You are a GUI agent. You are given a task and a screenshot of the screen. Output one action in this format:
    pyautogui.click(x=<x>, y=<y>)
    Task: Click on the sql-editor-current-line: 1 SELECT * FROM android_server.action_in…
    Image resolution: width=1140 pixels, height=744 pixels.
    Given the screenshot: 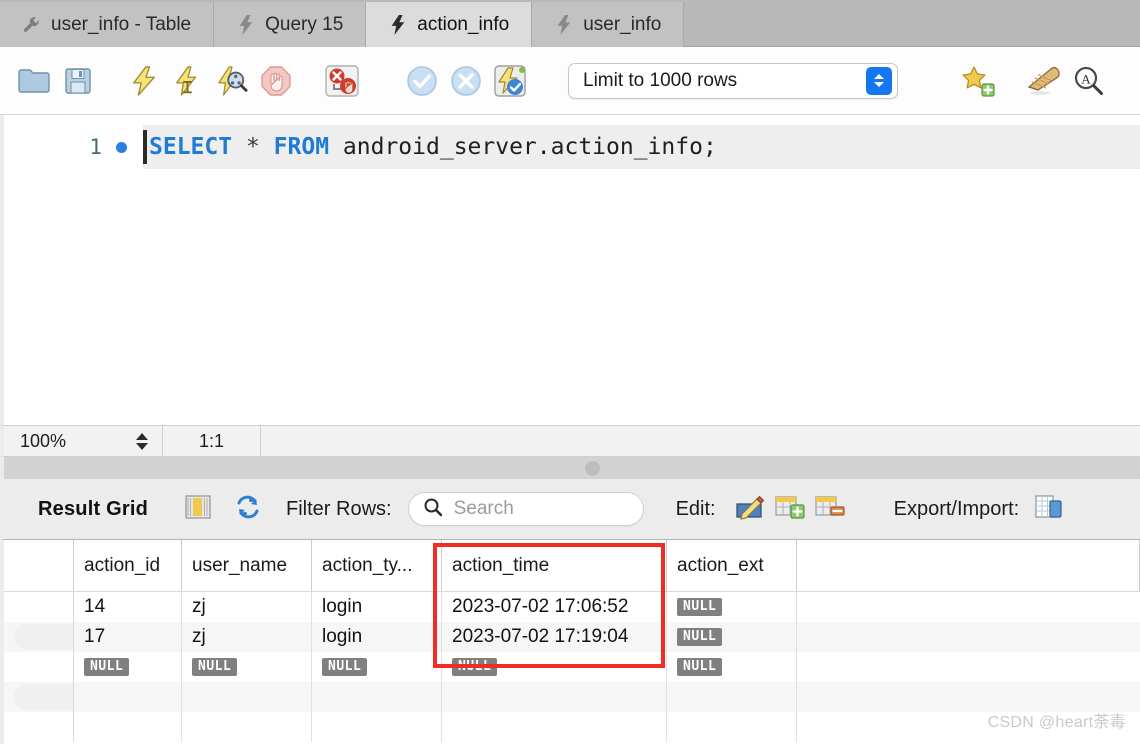 What is the action you would take?
    pyautogui.click(x=572, y=147)
    